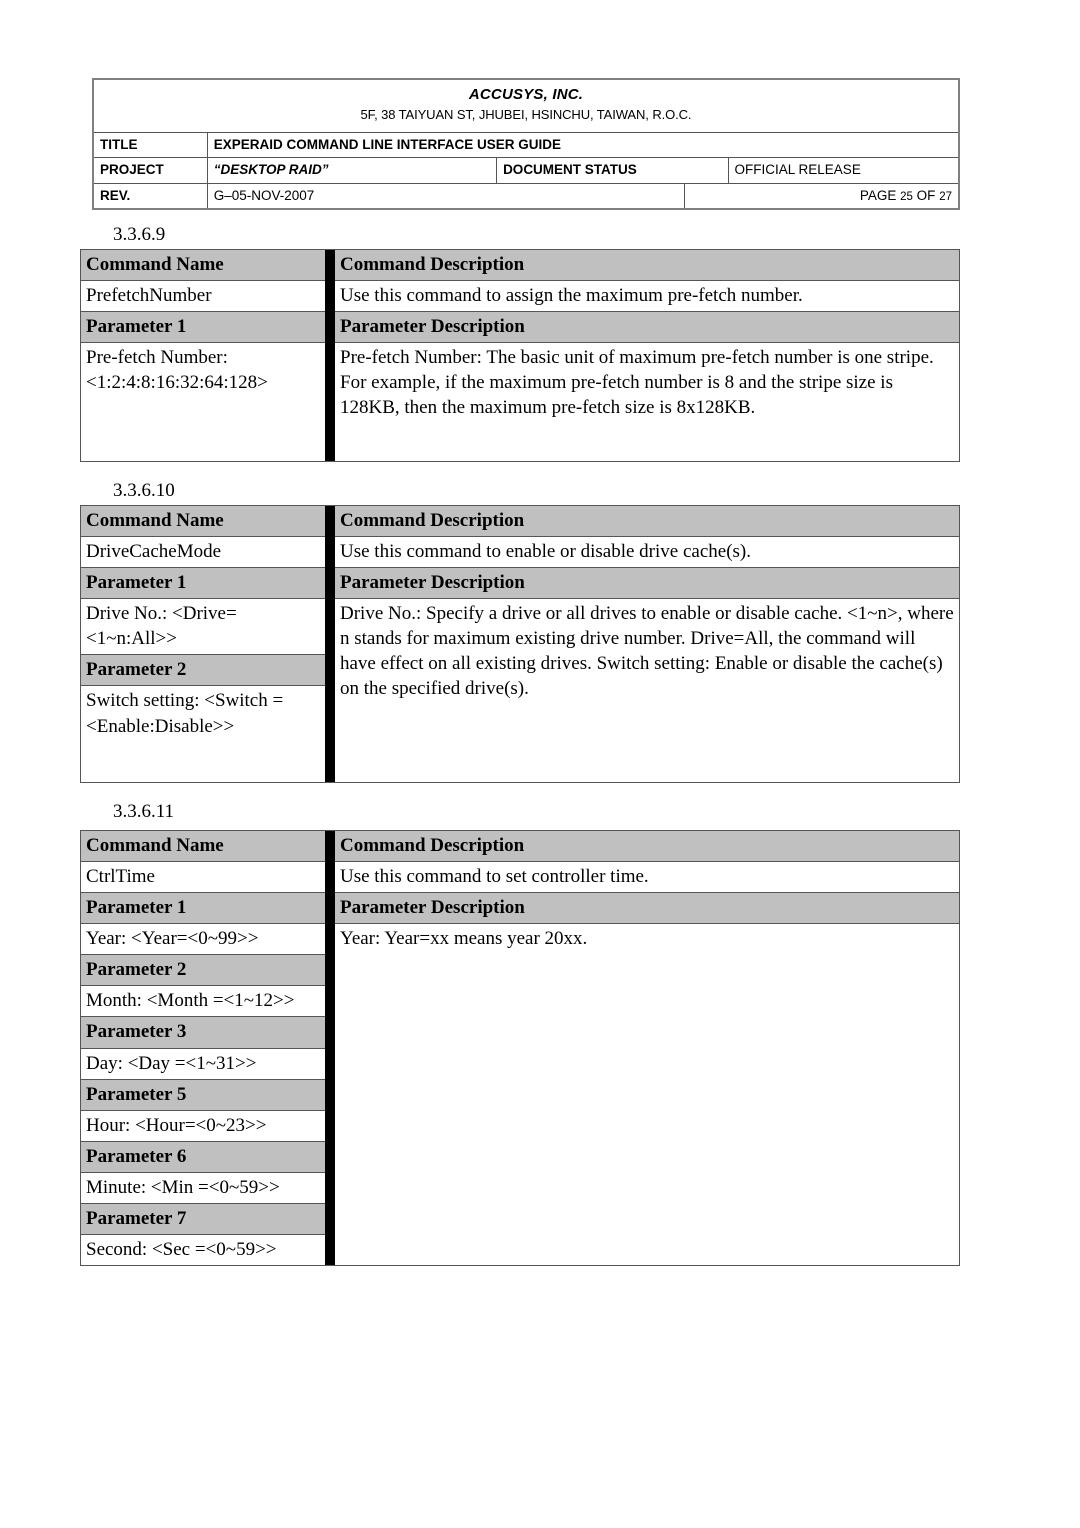  Describe the element at coordinates (486, 939) in the screenshot. I see `description-line: Year=xx means year 20xx.` at that location.